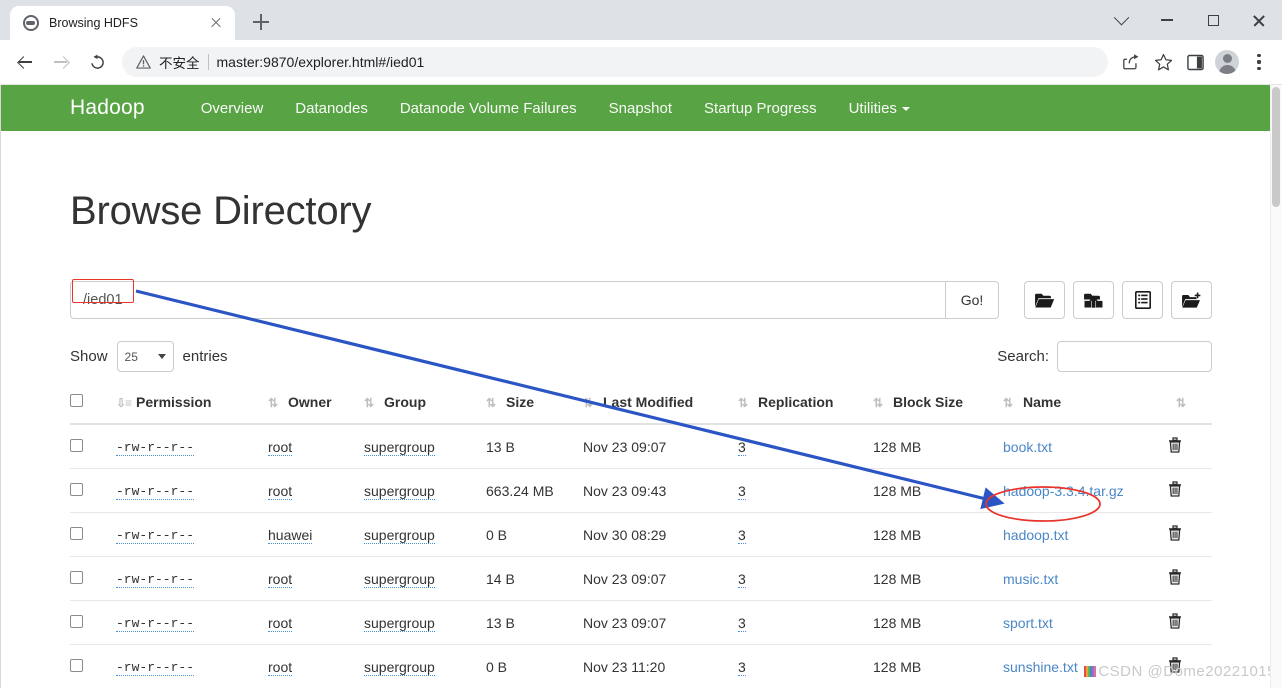 The width and height of the screenshot is (1282, 688). I want to click on file-link: hadoop.txt, so click(1035, 535).